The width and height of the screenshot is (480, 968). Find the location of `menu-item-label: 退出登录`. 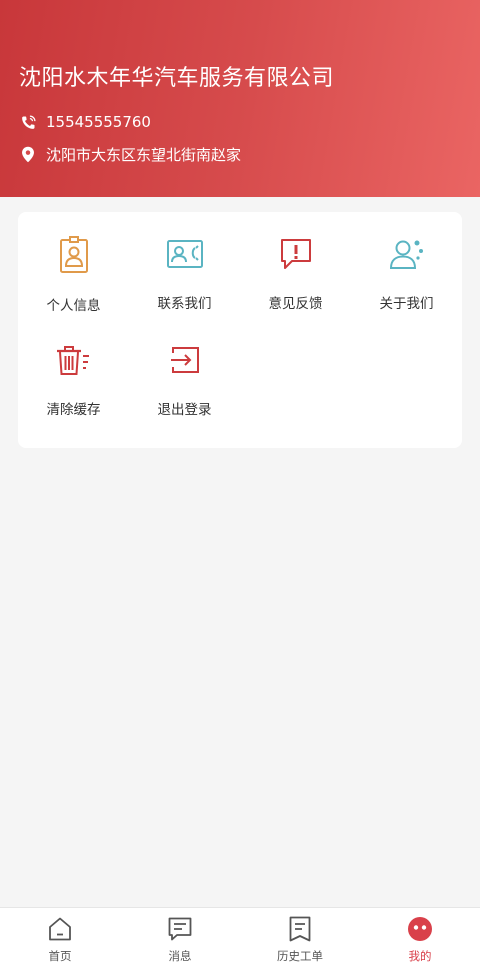

menu-item-label: 退出登录 is located at coordinates (184, 410).